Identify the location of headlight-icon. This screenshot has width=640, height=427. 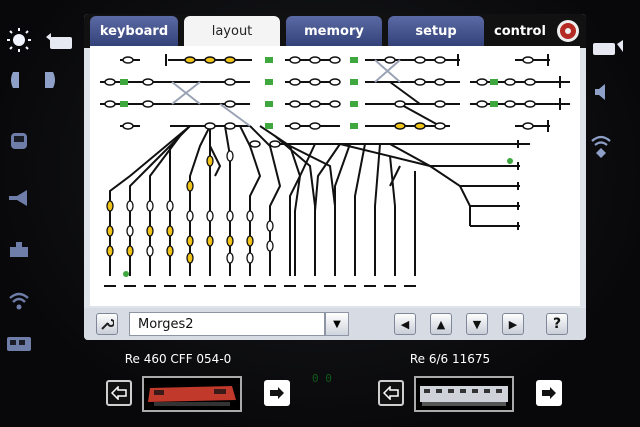
(49, 80).